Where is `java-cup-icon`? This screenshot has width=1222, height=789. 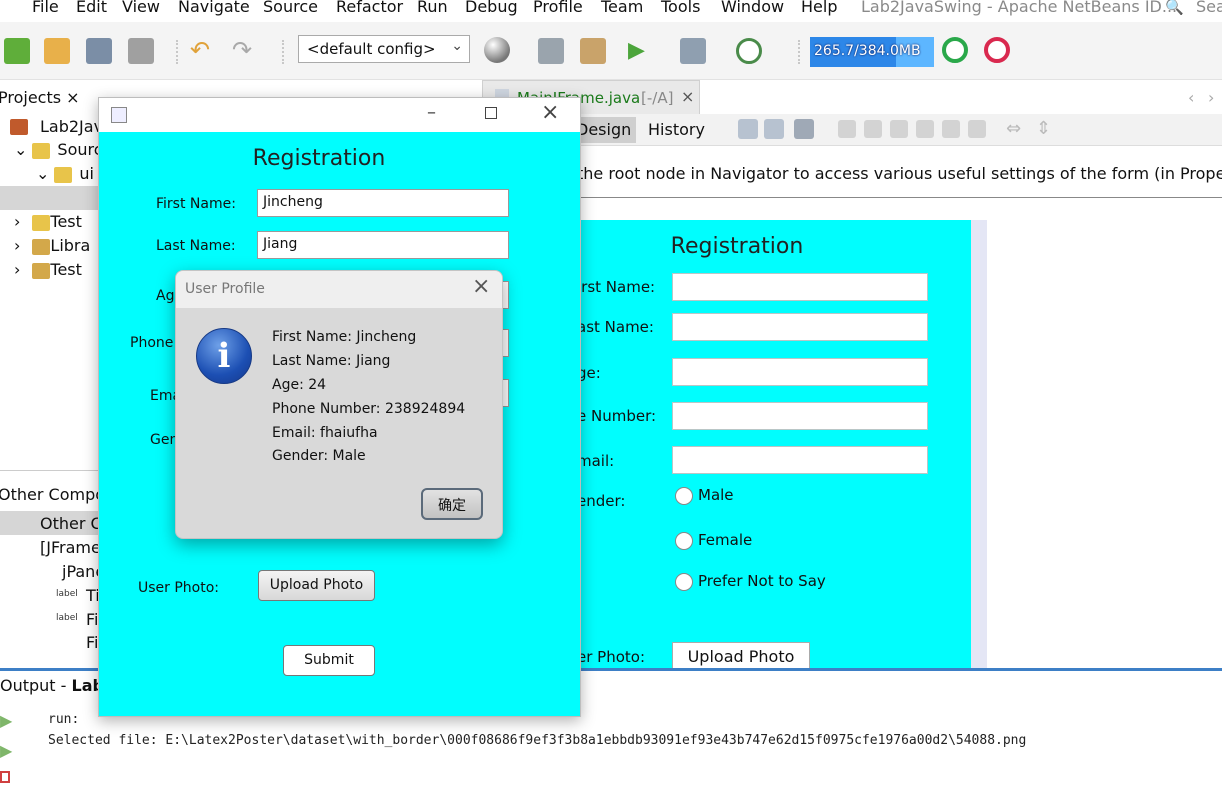
java-cup-icon is located at coordinates (19, 127).